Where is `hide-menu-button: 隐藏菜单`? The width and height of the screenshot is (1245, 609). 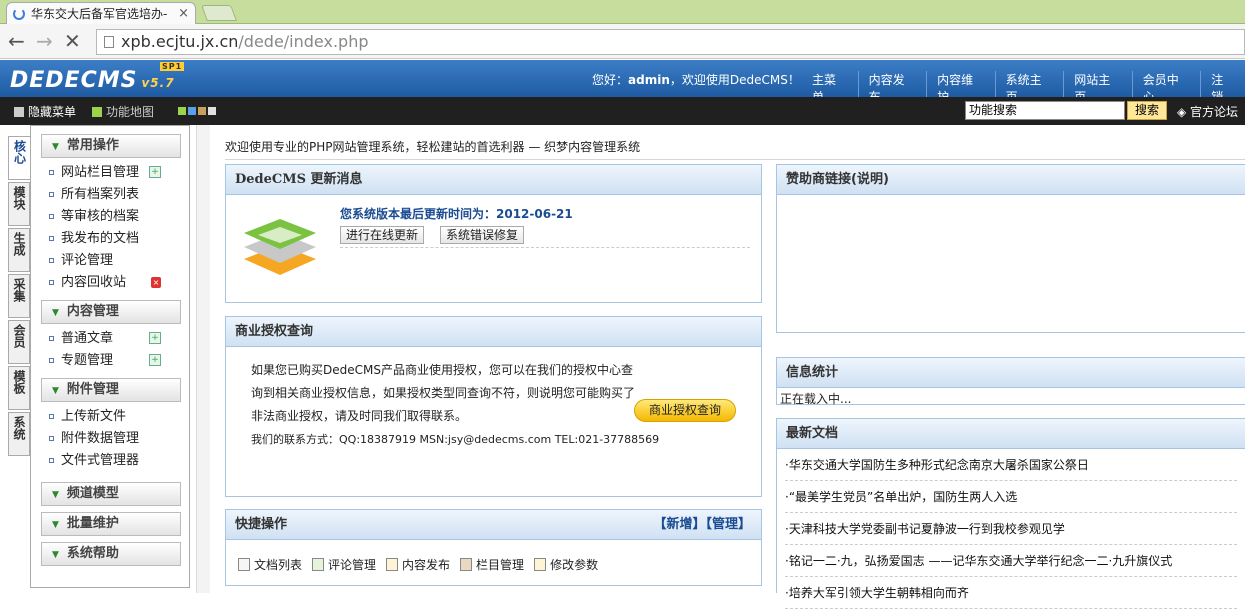
hide-menu-button: 隐藏菜单 is located at coordinates (45, 111).